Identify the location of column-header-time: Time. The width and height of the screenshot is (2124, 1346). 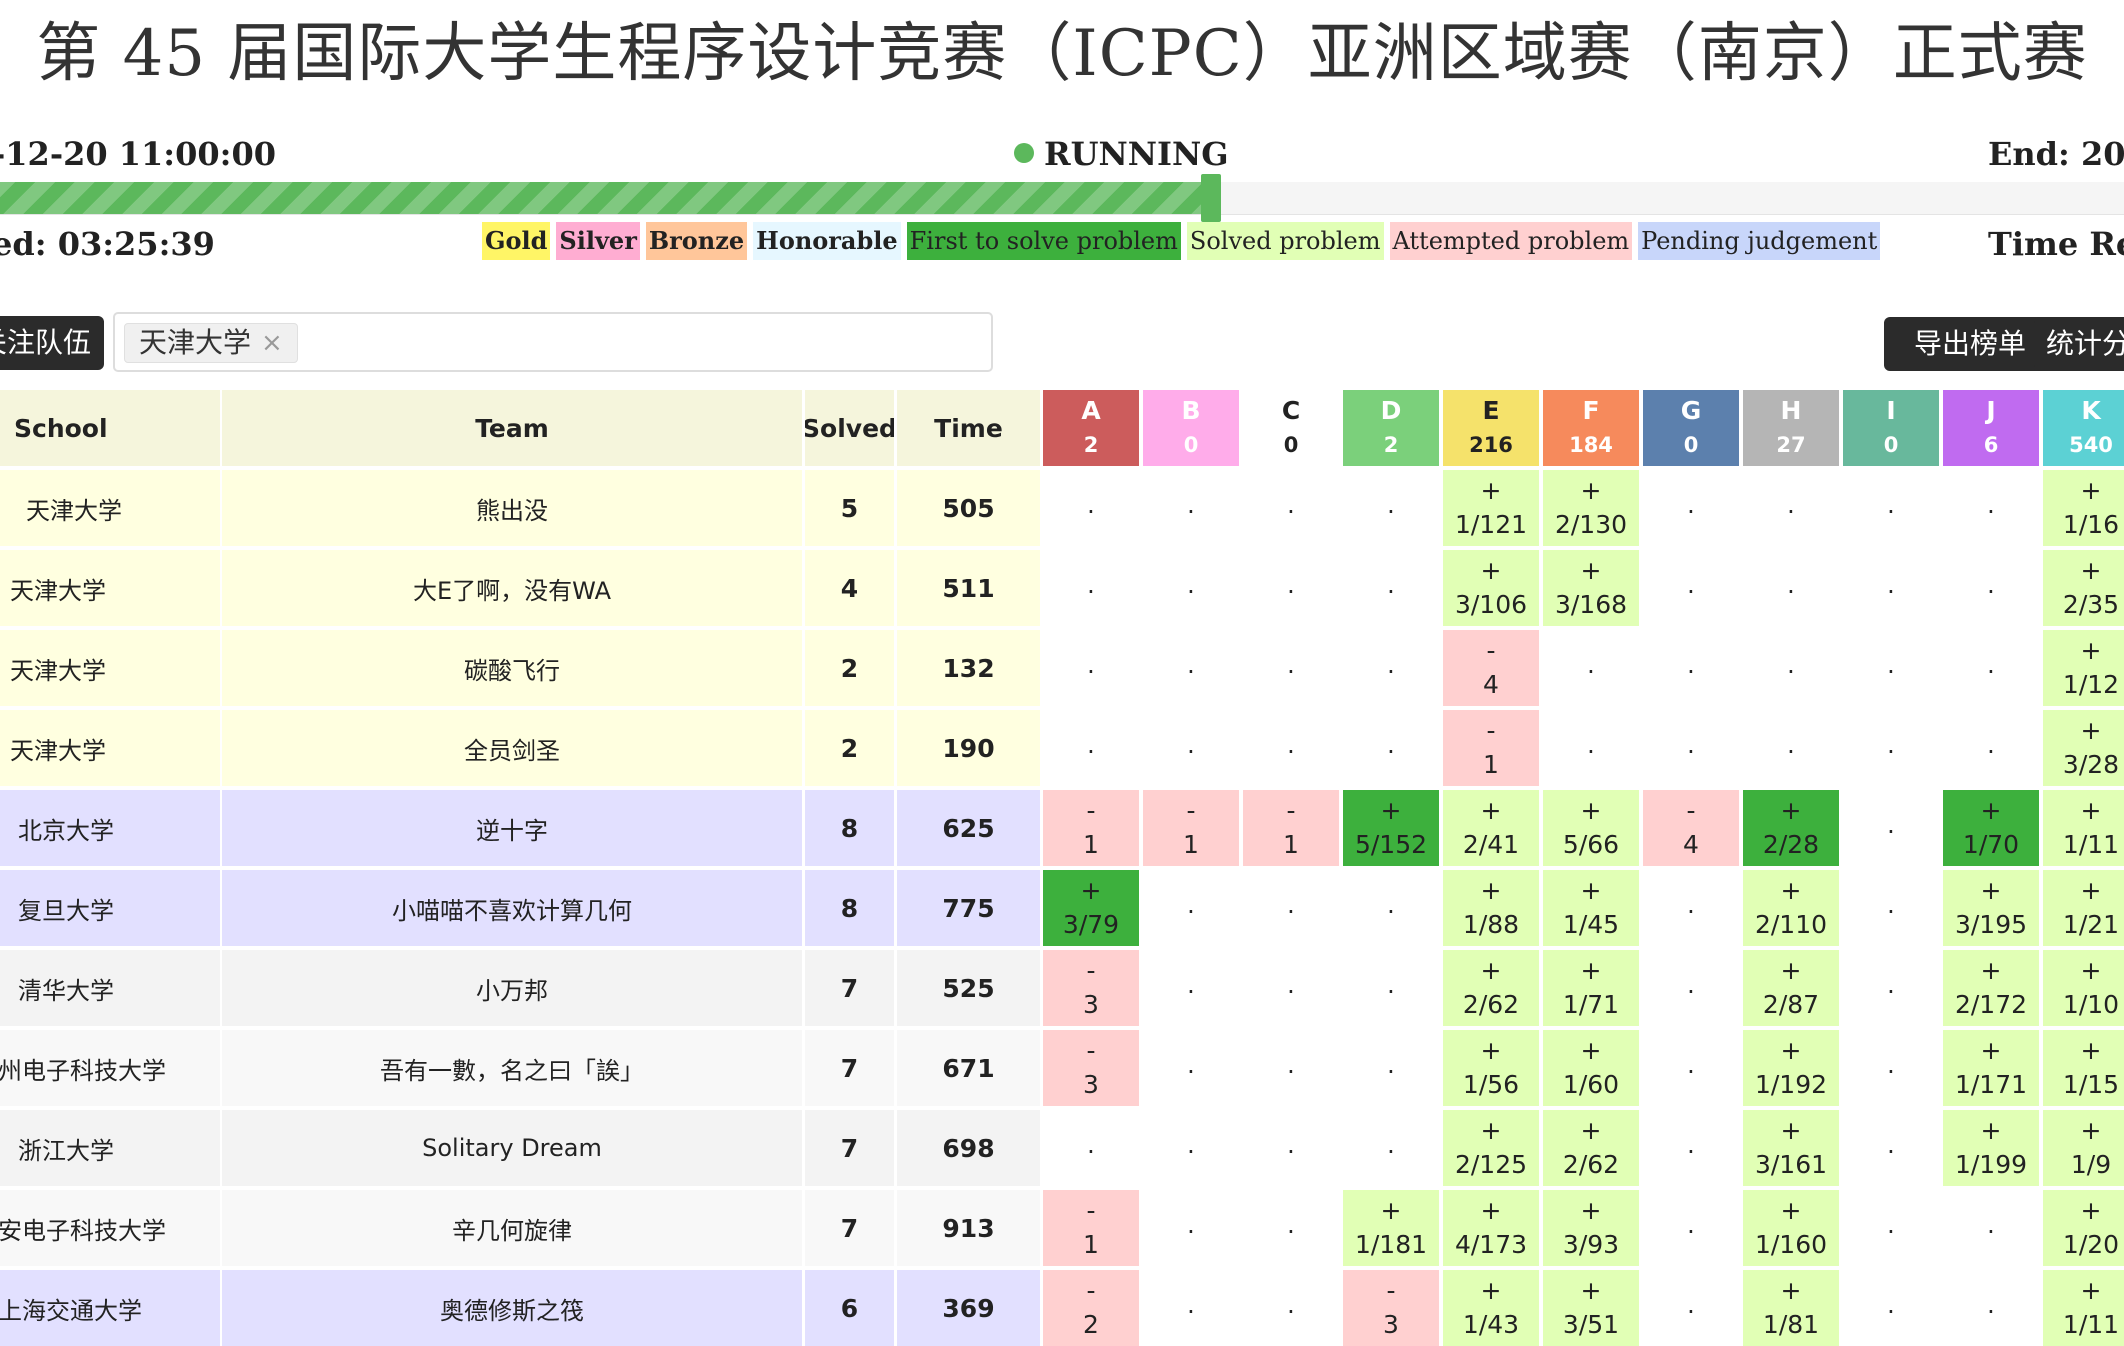
(968, 428).